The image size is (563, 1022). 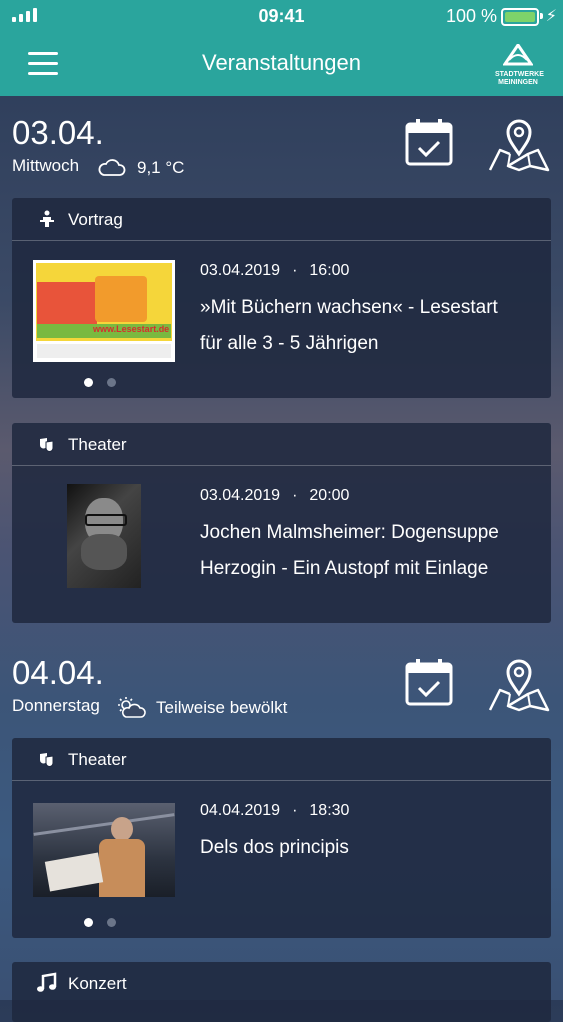 I want to click on page-title: Veranstaltungen, so click(x=281, y=62).